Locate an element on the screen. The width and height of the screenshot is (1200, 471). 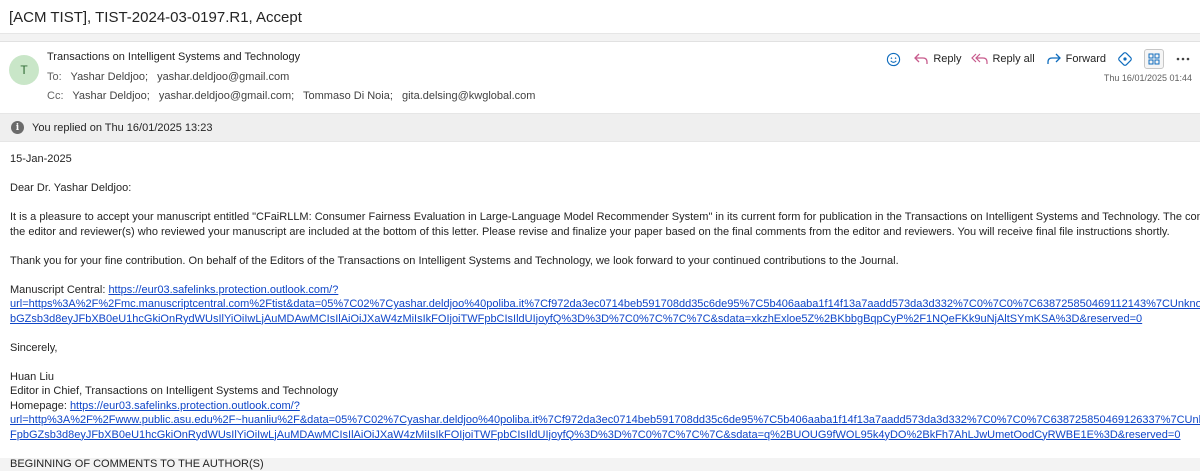
letter-date: 15-Jan-2025 is located at coordinates (605, 159).